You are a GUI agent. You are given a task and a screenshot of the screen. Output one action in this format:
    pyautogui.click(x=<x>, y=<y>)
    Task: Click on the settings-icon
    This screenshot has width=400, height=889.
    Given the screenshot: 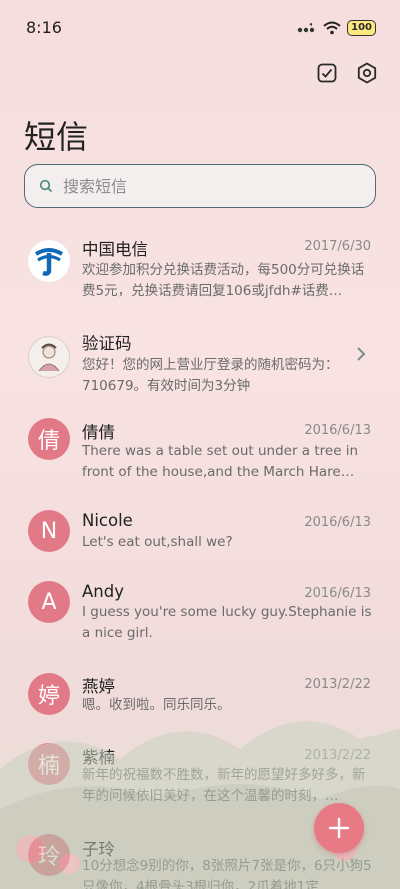 What is the action you would take?
    pyautogui.click(x=367, y=73)
    